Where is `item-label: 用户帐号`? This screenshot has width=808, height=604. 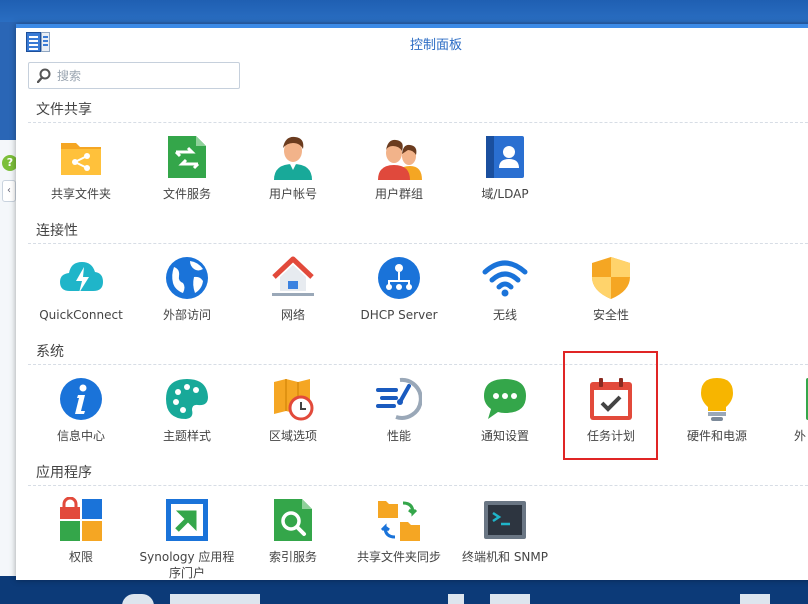
item-label: 用户帐号 is located at coordinates (292, 194).